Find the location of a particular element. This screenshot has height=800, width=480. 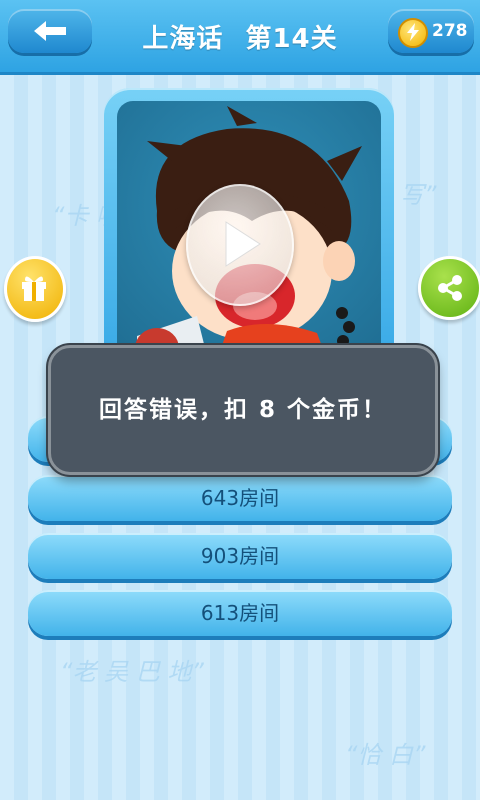

level-title: 上海话 第14关 is located at coordinates (240, 36).